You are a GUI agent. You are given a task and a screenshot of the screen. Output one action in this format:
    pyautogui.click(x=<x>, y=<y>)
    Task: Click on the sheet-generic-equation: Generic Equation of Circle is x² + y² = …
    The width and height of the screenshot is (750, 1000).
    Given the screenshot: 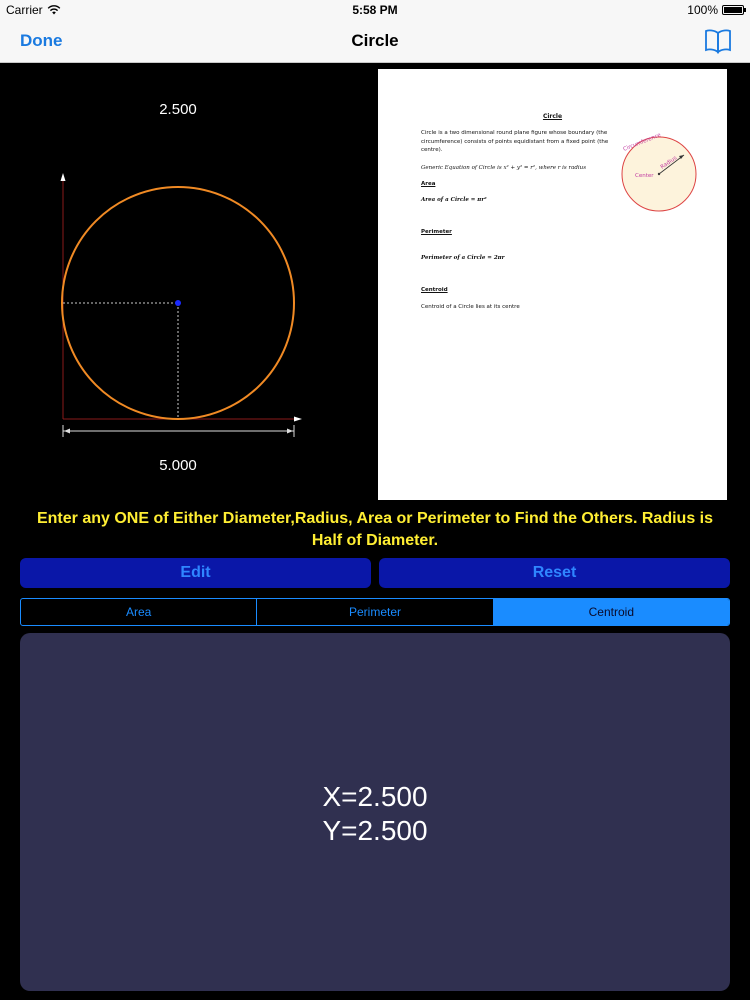 What is the action you would take?
    pyautogui.click(x=504, y=168)
    